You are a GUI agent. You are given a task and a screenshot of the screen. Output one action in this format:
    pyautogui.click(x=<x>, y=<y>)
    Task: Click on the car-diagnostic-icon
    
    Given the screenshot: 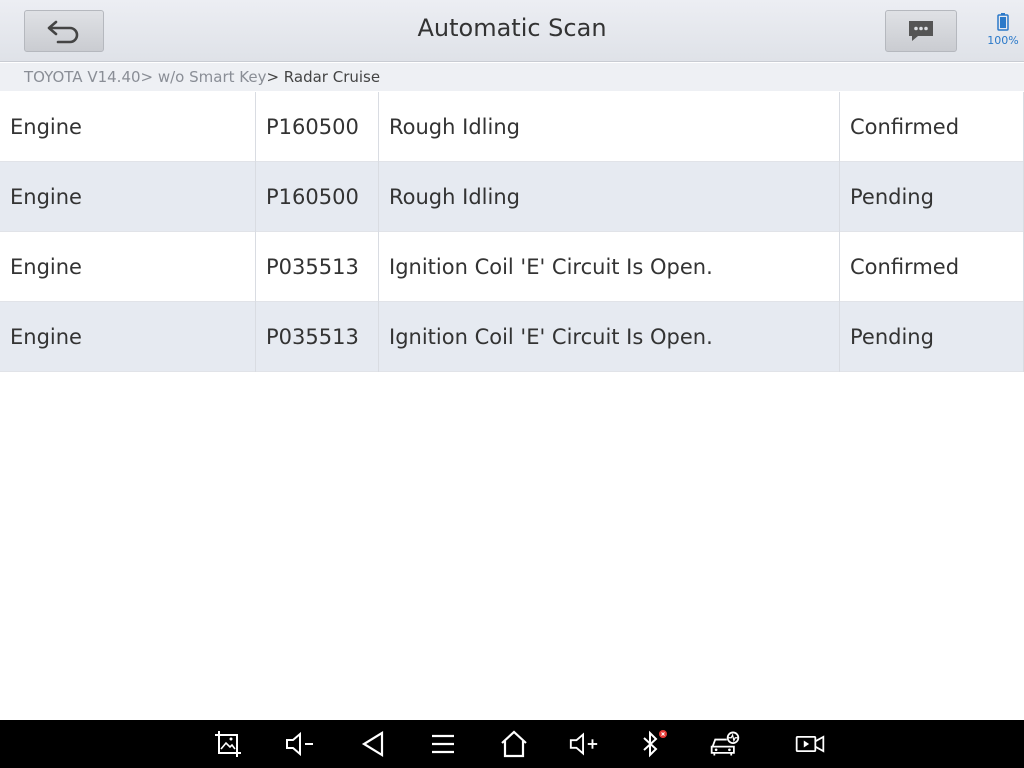 What is the action you would take?
    pyautogui.click(x=725, y=744)
    